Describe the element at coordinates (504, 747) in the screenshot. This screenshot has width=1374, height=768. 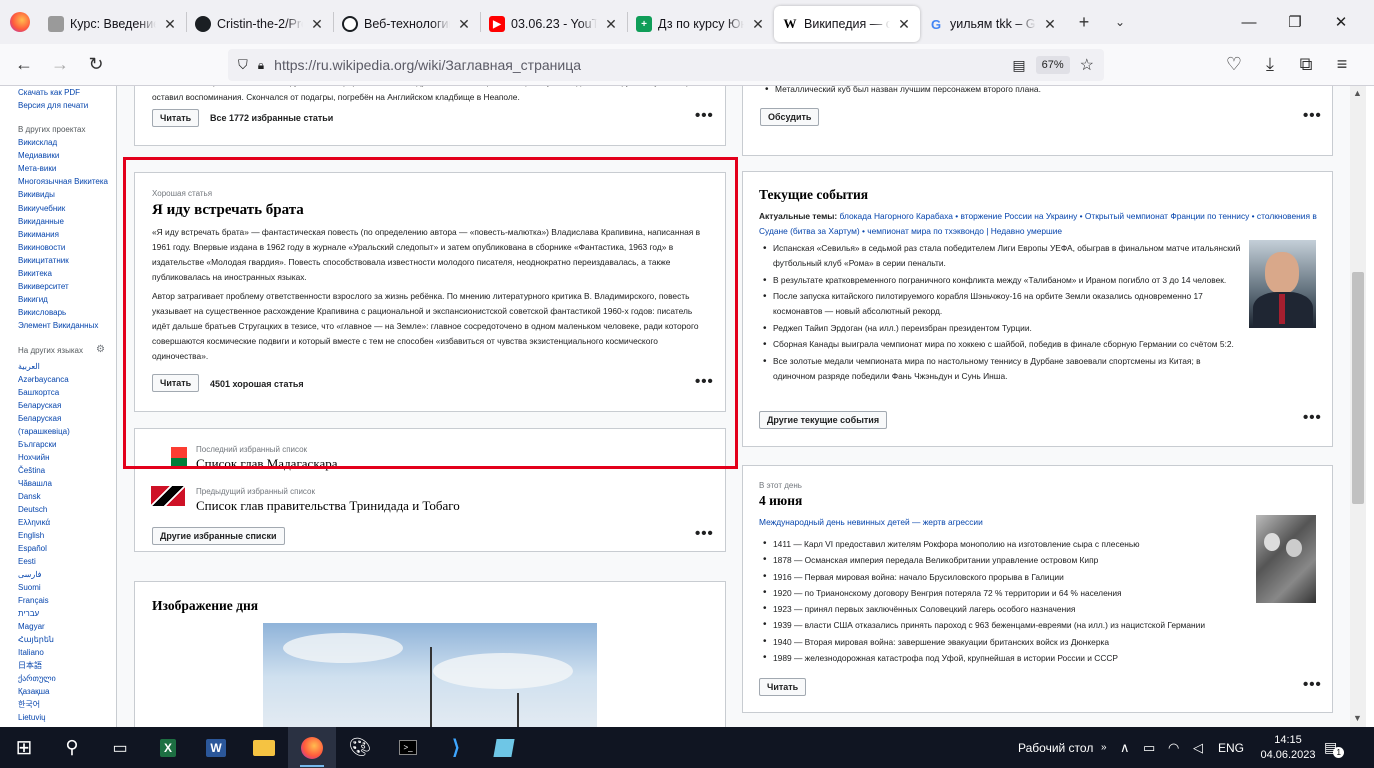
I see `app-icon` at that location.